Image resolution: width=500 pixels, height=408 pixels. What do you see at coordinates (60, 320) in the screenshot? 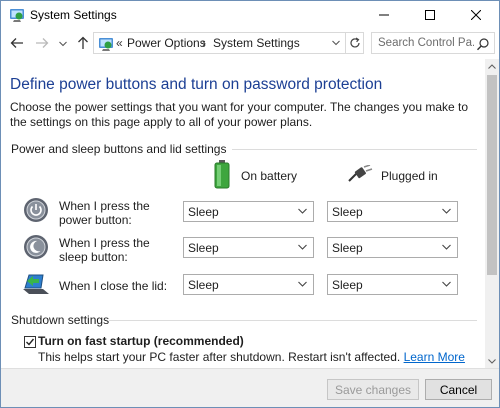
I see `section-shutdown-title: Shutdown settings` at bounding box center [60, 320].